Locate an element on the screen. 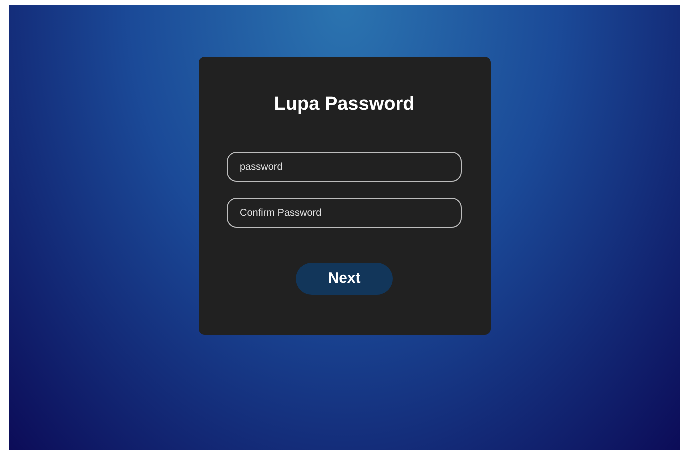  form-title: Lupa Password is located at coordinates (344, 105).